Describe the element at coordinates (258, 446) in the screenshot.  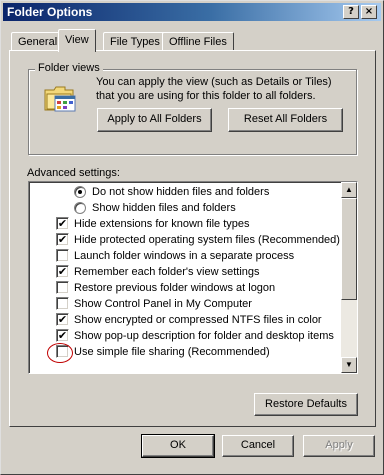
I see `cancel-button: Cancel` at that location.